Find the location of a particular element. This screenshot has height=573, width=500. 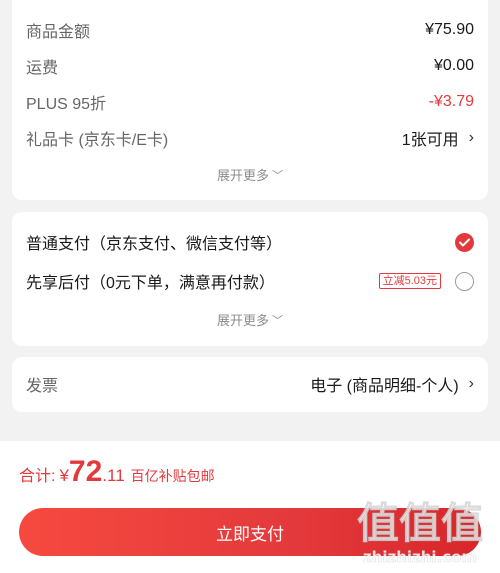

shipping-value: ¥0.00 is located at coordinates (453, 65).